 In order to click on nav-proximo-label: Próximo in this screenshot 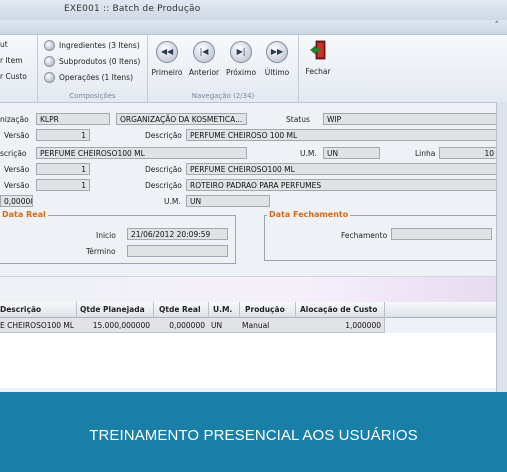, I will do `click(241, 72)`.